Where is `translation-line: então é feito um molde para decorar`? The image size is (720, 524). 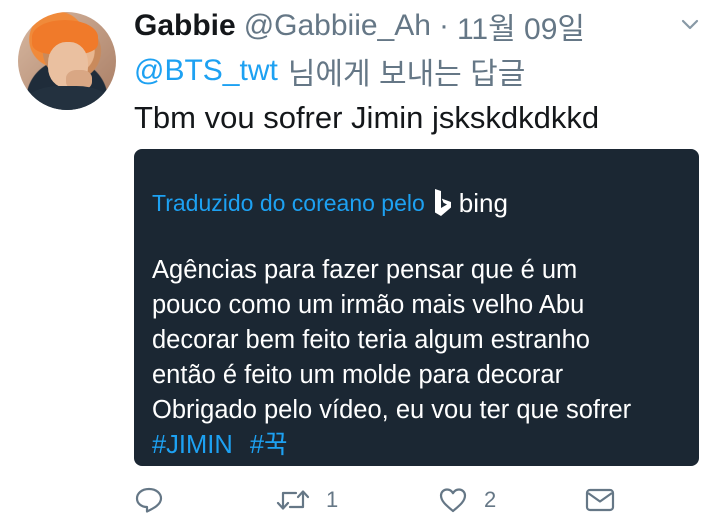
translation-line: então é feito um molde para decorar is located at coordinates (358, 375).